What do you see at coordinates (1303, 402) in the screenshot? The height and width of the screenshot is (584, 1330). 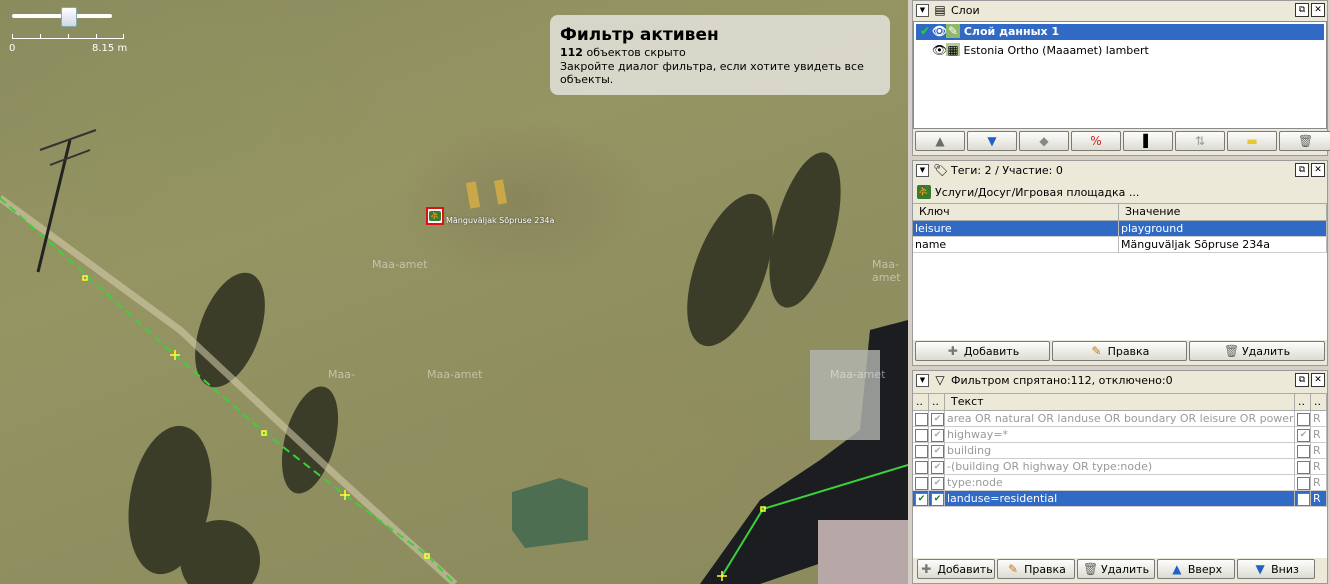 I see `inverted-column-header: ..` at bounding box center [1303, 402].